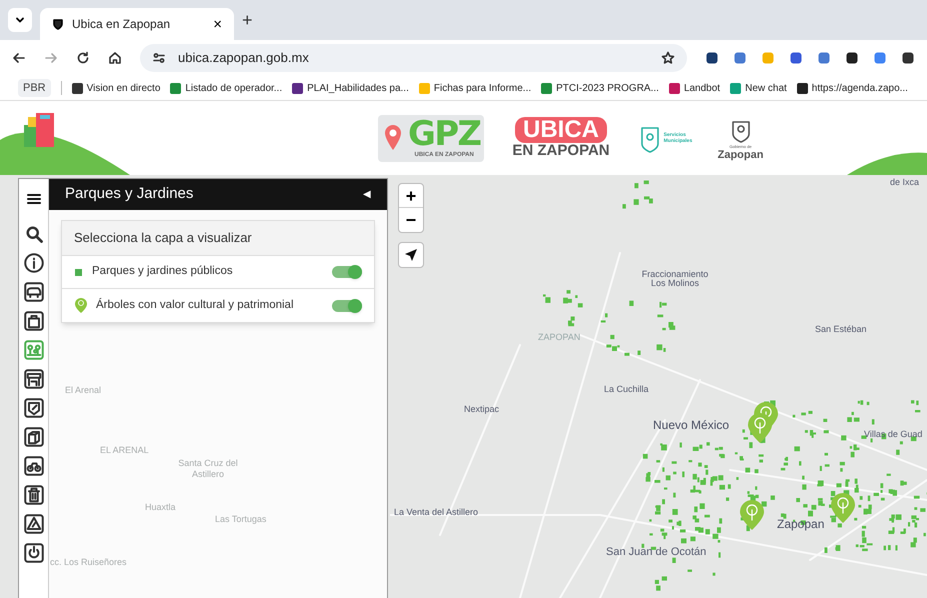 The width and height of the screenshot is (927, 598). Describe the element at coordinates (413, 58) in the screenshot. I see `address-bar: ubica.zapopan.gob.mx` at that location.